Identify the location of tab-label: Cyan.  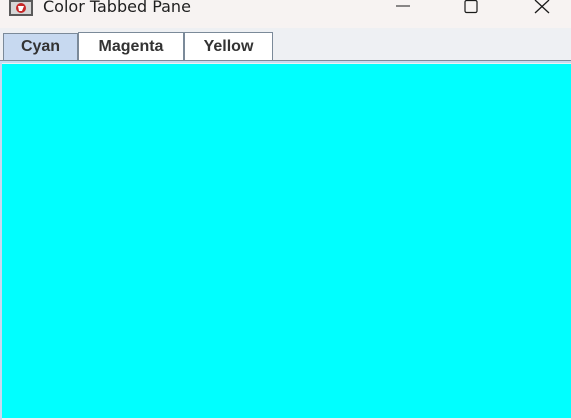
(40, 46).